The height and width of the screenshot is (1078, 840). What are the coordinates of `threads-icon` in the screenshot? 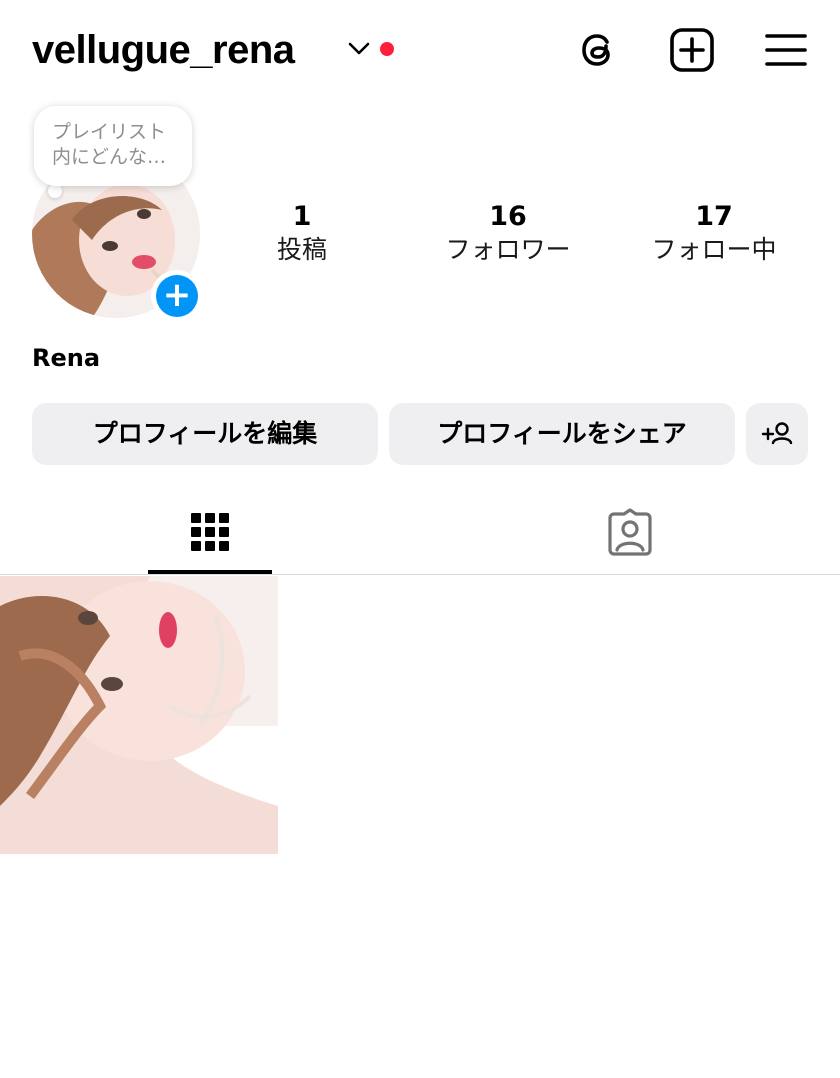 It's located at (598, 50).